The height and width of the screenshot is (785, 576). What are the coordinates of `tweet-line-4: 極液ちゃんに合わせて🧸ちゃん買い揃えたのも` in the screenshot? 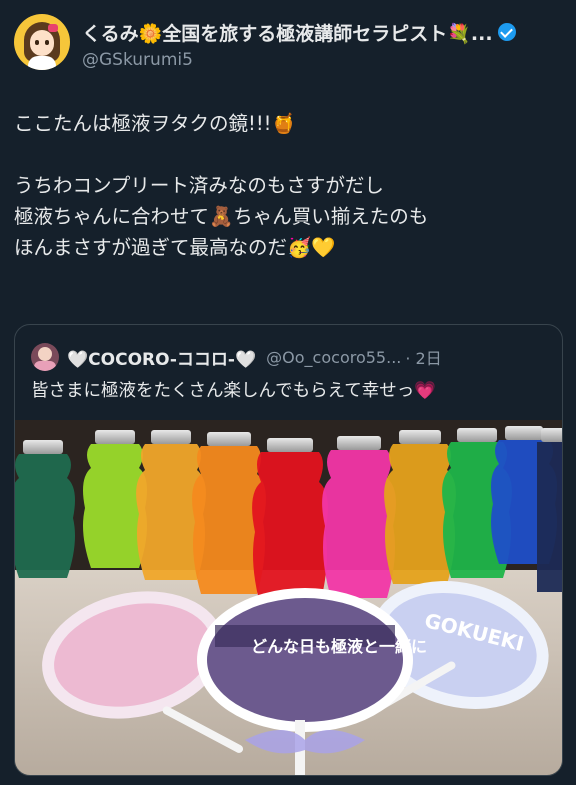 It's located at (221, 216).